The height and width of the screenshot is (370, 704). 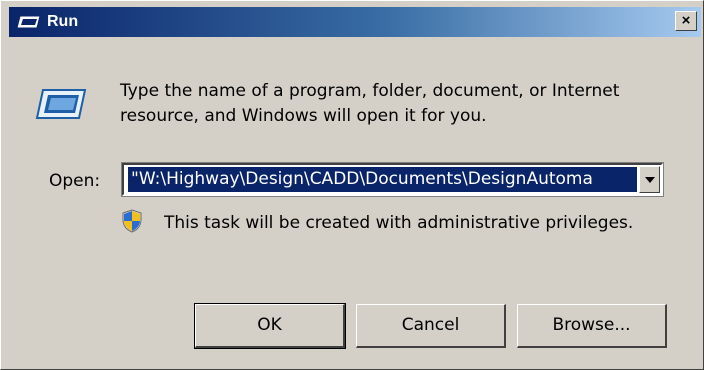 What do you see at coordinates (270, 326) in the screenshot?
I see `ok-button: OK` at bounding box center [270, 326].